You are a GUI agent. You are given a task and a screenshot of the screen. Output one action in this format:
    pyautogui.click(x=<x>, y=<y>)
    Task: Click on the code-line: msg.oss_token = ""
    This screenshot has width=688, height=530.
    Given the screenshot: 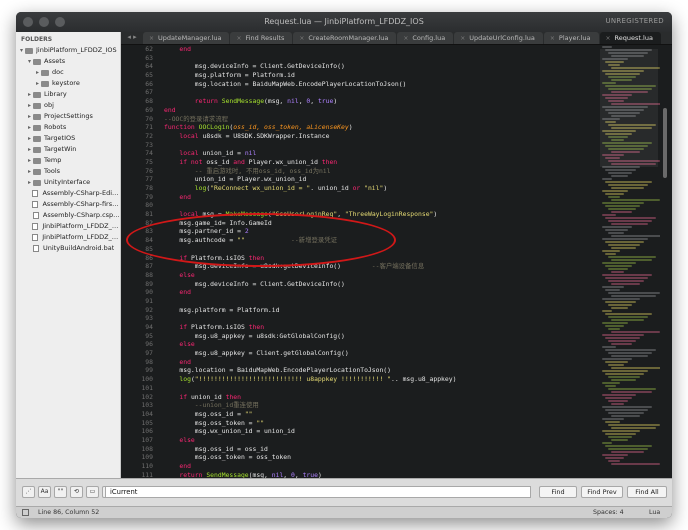 What is the action you would take?
    pyautogui.click(x=379, y=423)
    